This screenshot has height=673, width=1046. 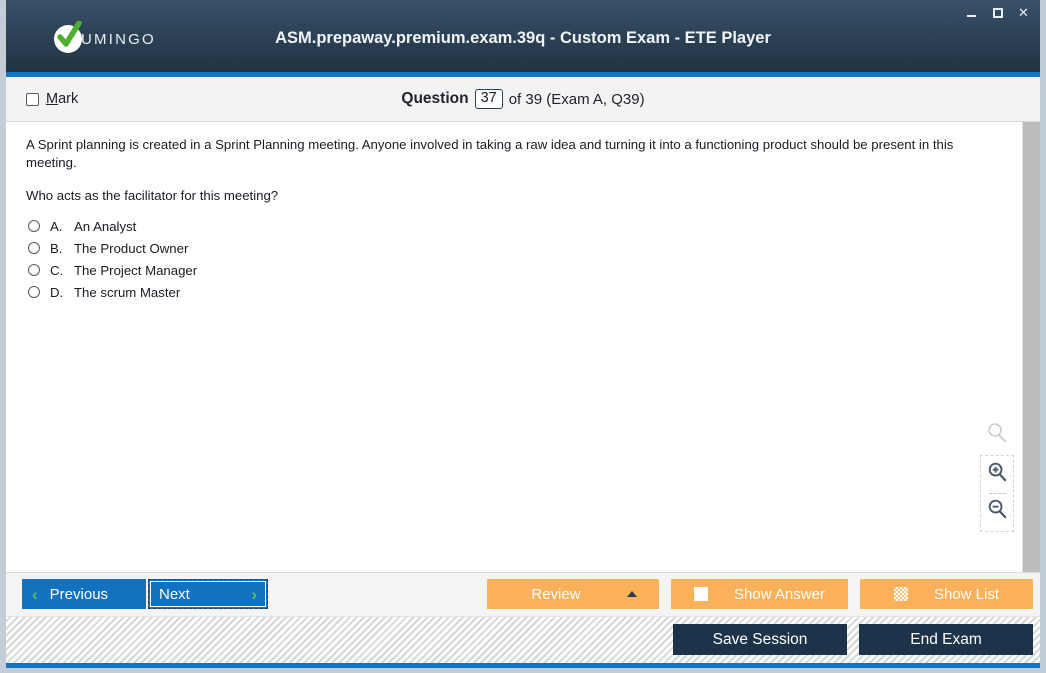 I want to click on show-answer-button: Show Answer, so click(x=759, y=594).